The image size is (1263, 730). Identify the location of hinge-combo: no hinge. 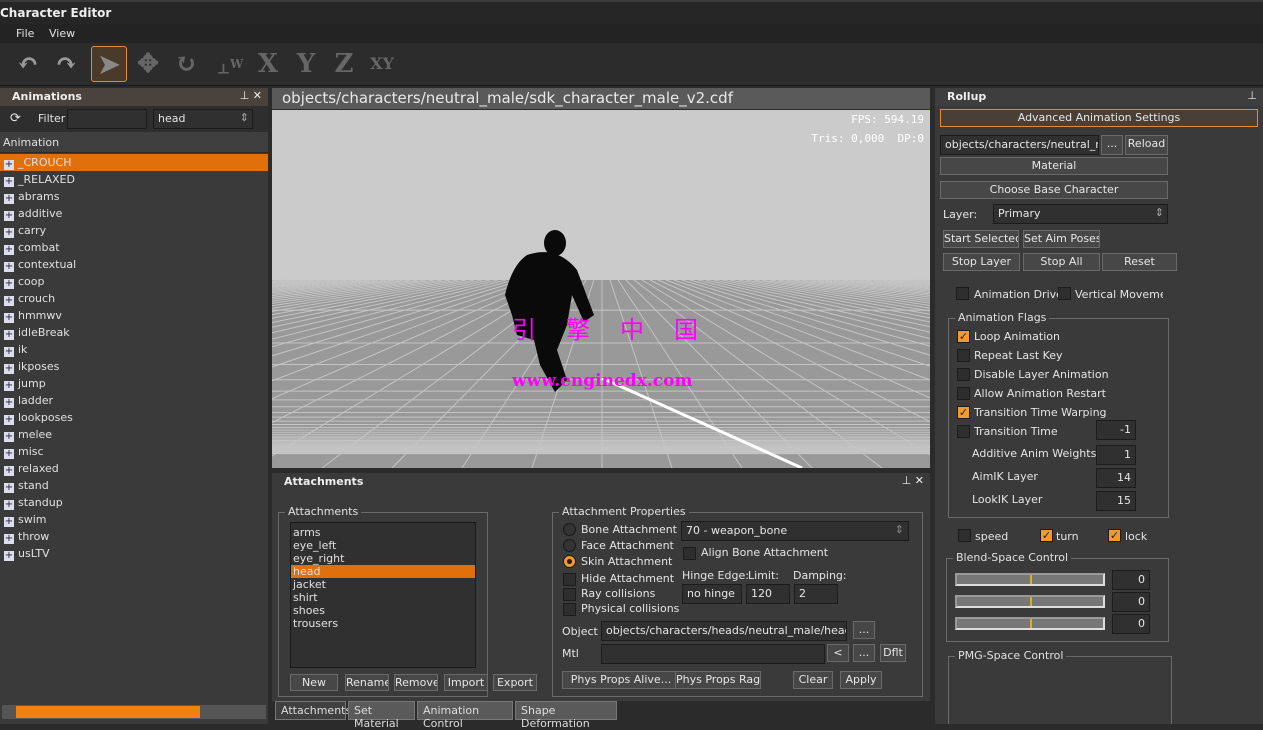
(712, 594).